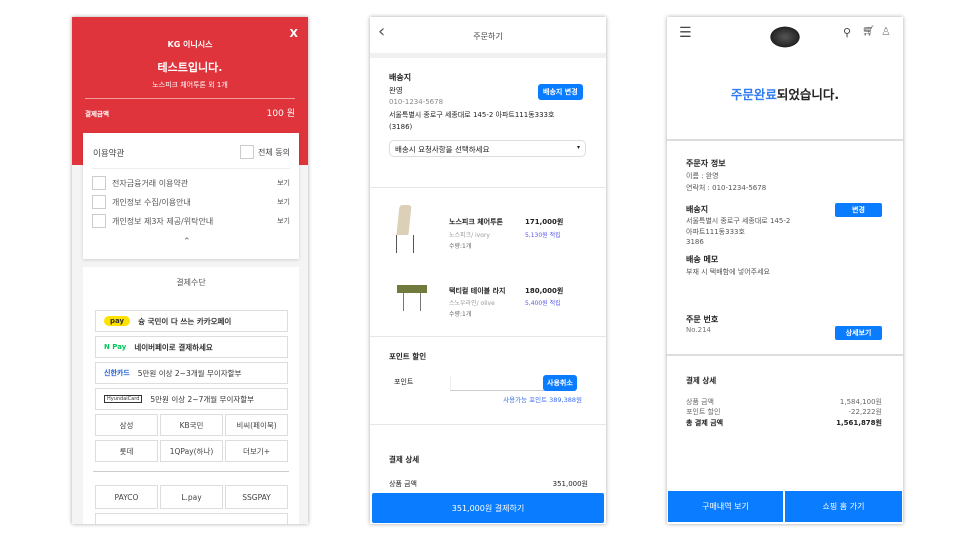 The image size is (960, 540). Describe the element at coordinates (702, 176) in the screenshot. I see `orderer-name: 이름 : 완영` at that location.